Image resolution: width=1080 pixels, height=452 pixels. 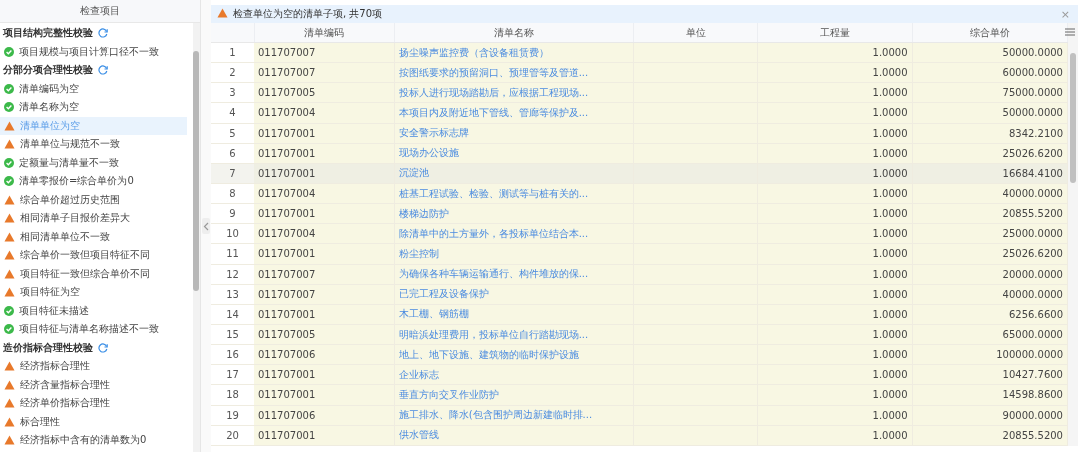 What do you see at coordinates (93, 421) in the screenshot?
I see `check-item: 标合理性` at bounding box center [93, 421].